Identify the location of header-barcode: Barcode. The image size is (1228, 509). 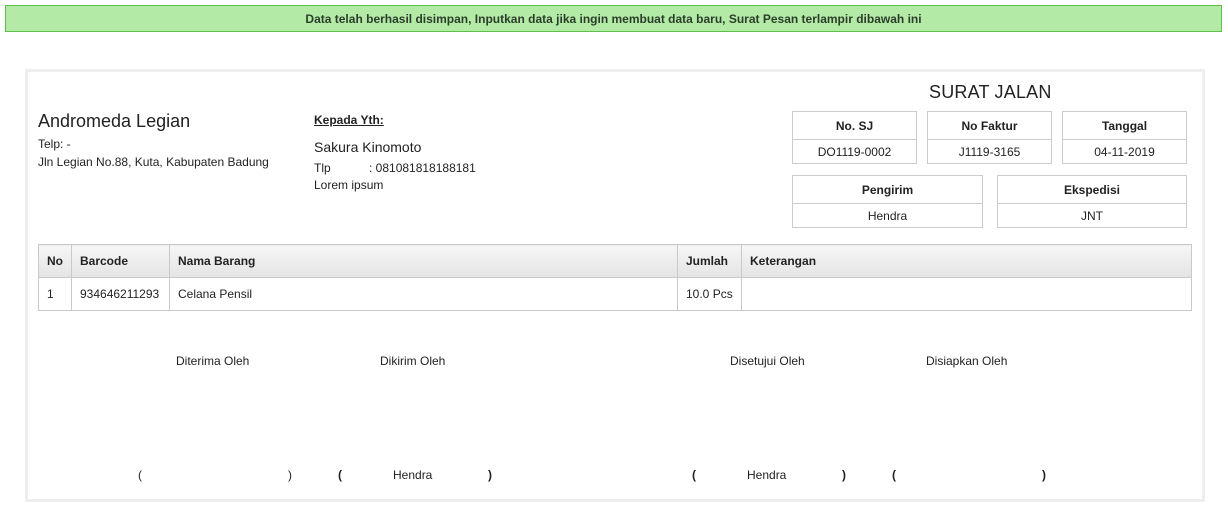
(120, 261).